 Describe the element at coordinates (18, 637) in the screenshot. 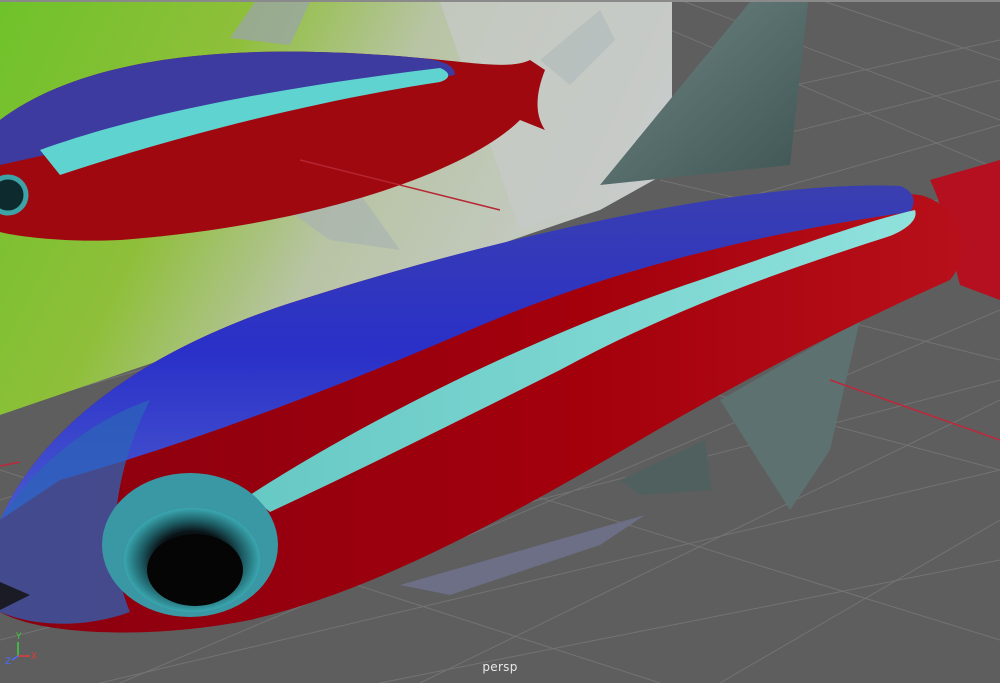

I see `y-axis-label: Y` at that location.